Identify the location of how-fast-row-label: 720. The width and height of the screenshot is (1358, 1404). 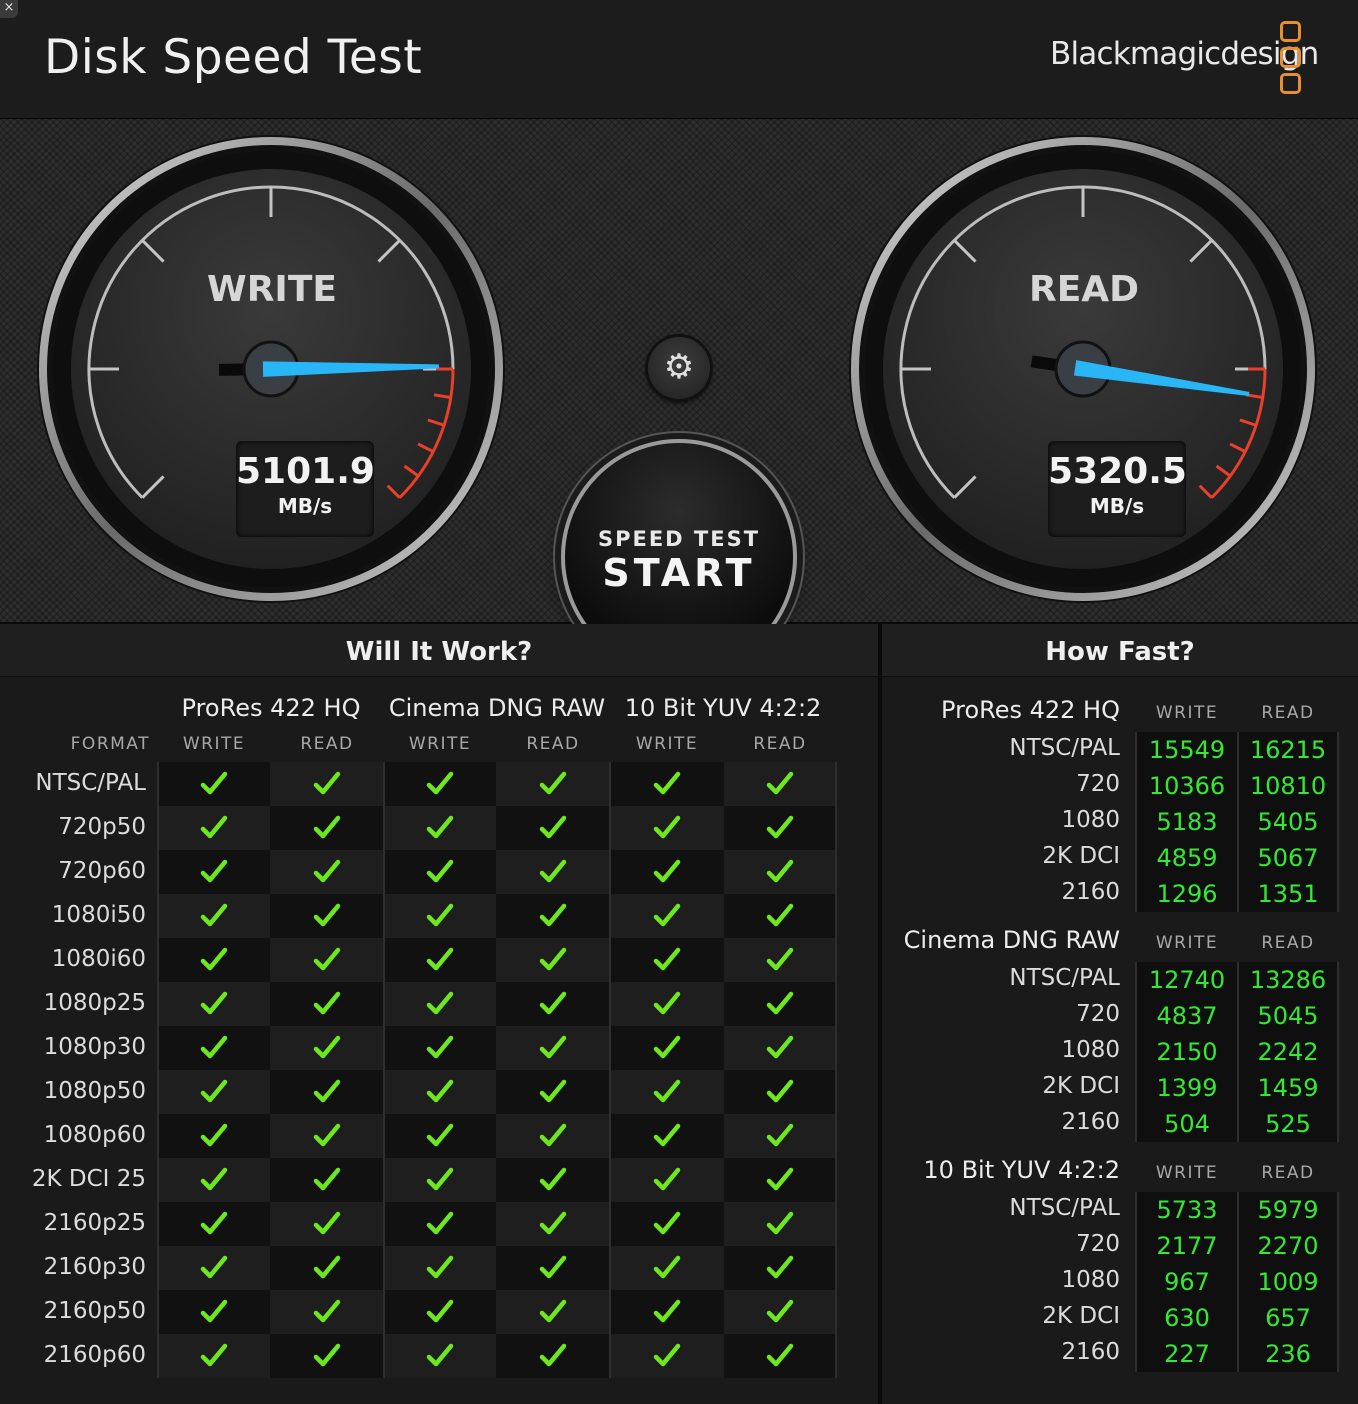
(1098, 784).